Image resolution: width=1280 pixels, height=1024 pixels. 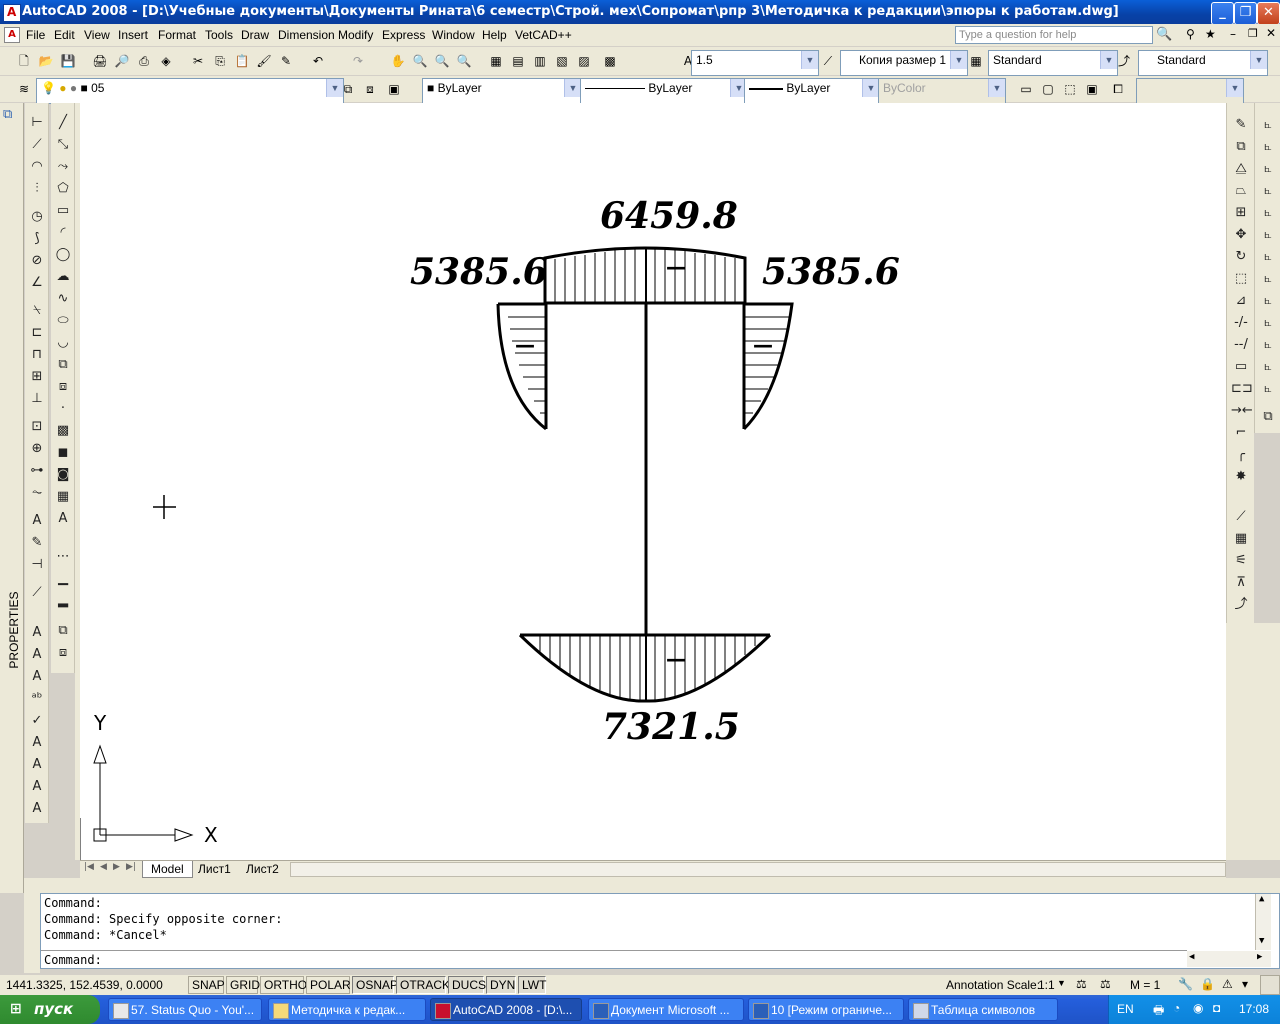 I want to click on status-toggle-ortho: ORTHO, so click(x=283, y=985).